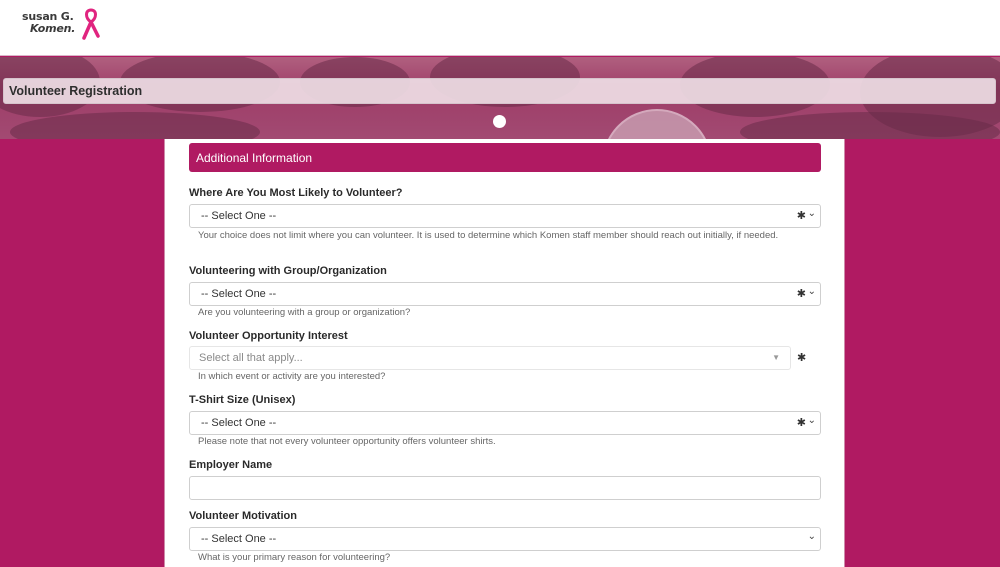  What do you see at coordinates (254, 158) in the screenshot?
I see `section-title: Additional Information` at bounding box center [254, 158].